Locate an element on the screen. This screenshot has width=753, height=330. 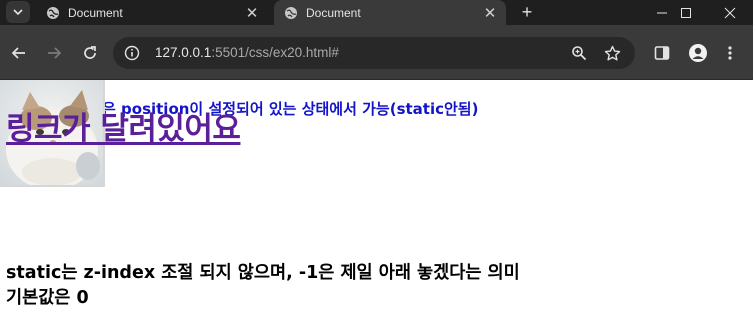
reload-button is located at coordinates (90, 53).